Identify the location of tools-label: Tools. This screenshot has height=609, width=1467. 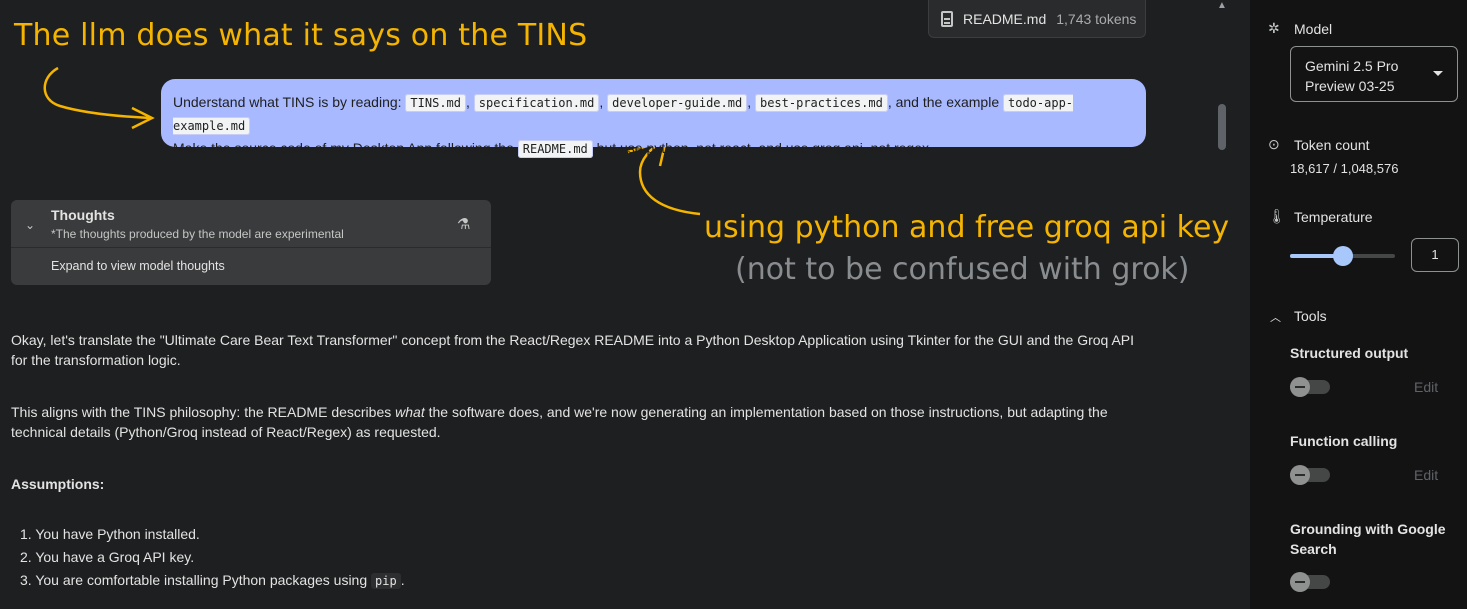
(1310, 316).